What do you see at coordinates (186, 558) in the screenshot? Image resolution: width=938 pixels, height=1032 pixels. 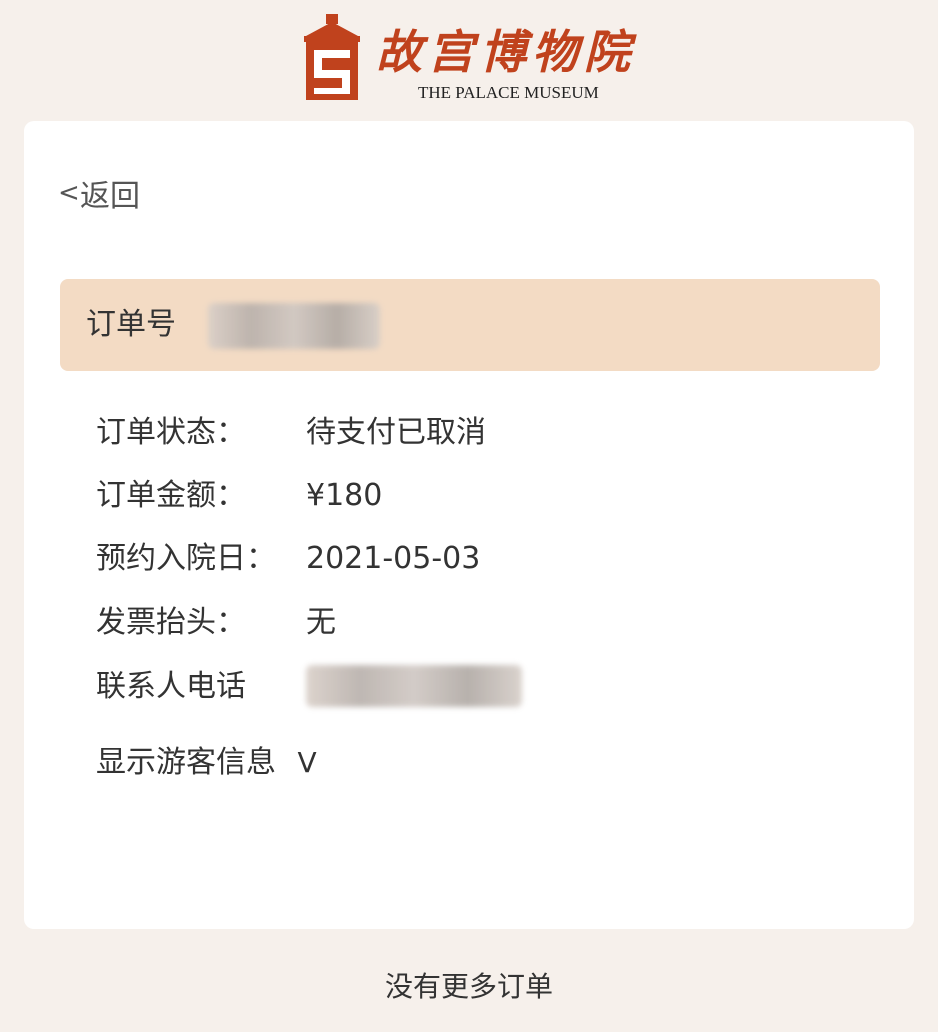 I see `visit-date-label: 预约入院日：` at bounding box center [186, 558].